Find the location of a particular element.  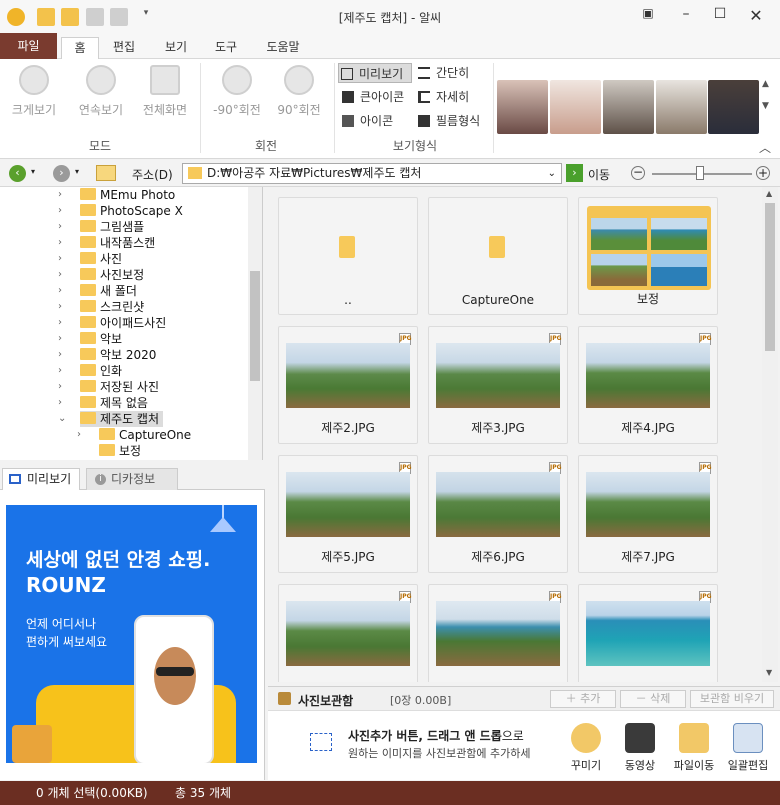

file-item-image: JPG 제주6.JPG is located at coordinates (498, 514).